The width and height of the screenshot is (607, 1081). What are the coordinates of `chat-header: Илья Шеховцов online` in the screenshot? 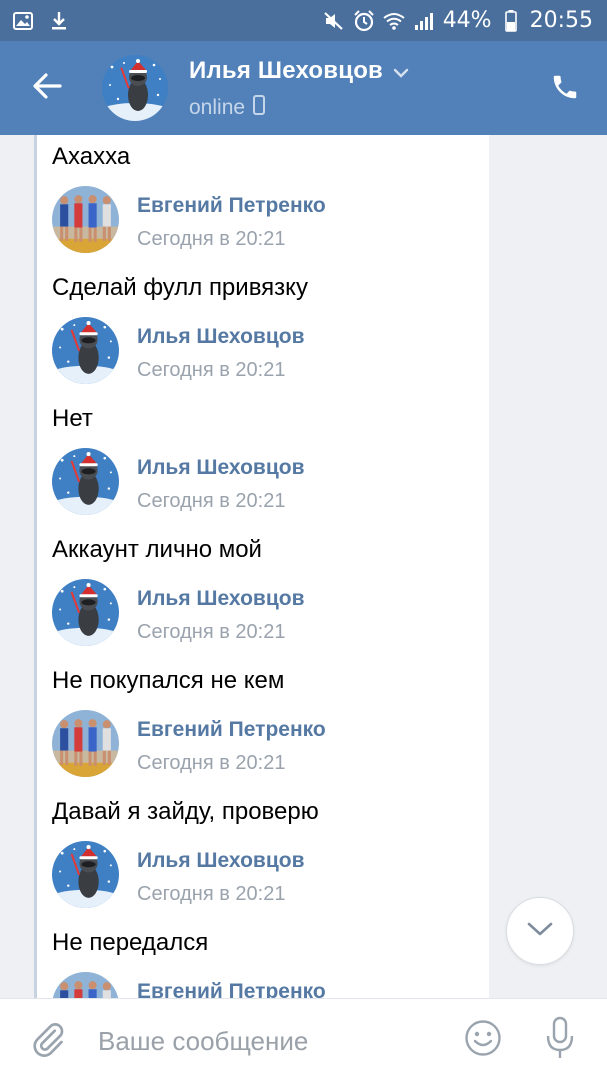 It's located at (303, 88).